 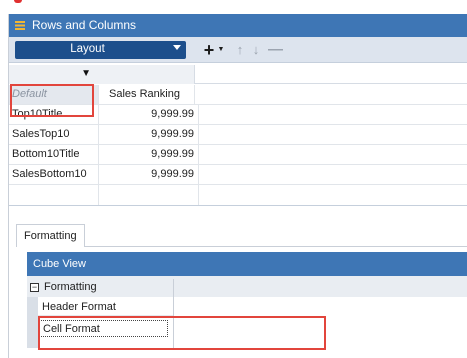 What do you see at coordinates (238, 195) in the screenshot?
I see `grid-empty-row` at bounding box center [238, 195].